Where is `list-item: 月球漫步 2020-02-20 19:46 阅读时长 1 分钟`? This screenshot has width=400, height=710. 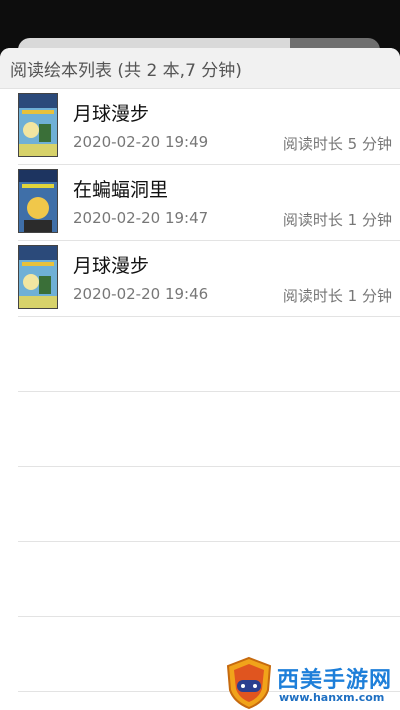 list-item: 月球漫步 2020-02-20 19:46 阅读时长 1 分钟 is located at coordinates (209, 279).